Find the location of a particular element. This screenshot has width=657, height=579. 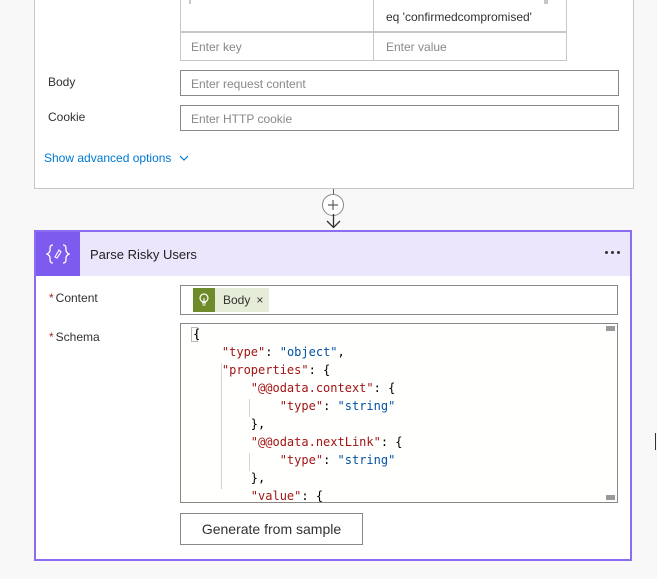

code-line: "@@odata.context": { is located at coordinates (323, 388).